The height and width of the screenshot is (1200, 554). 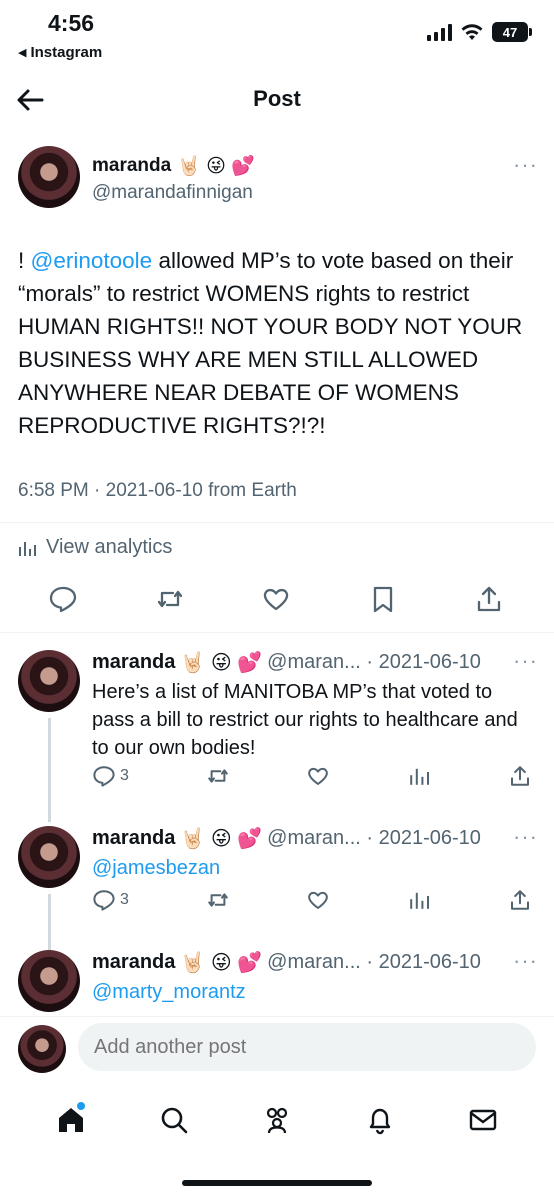 I want to click on tab-home, so click(x=71, y=1120).